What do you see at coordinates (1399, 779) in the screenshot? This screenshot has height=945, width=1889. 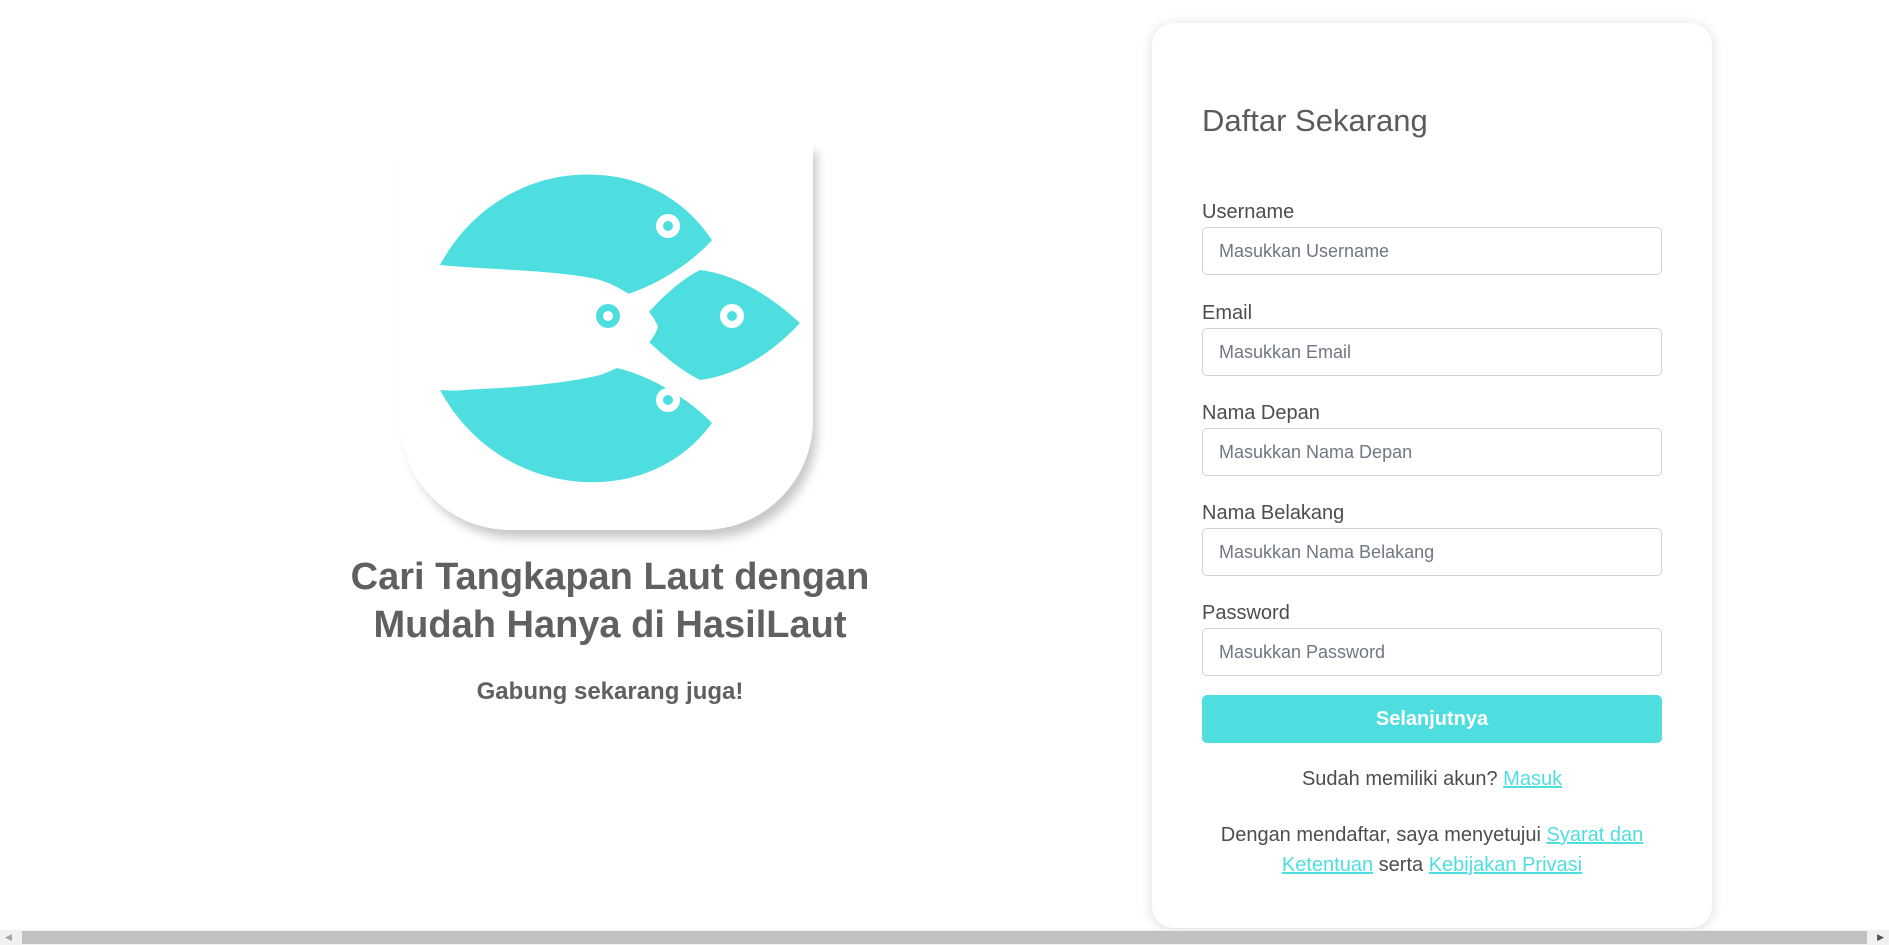 I see `login-prompt-text: Sudah memiliki akun?` at bounding box center [1399, 779].